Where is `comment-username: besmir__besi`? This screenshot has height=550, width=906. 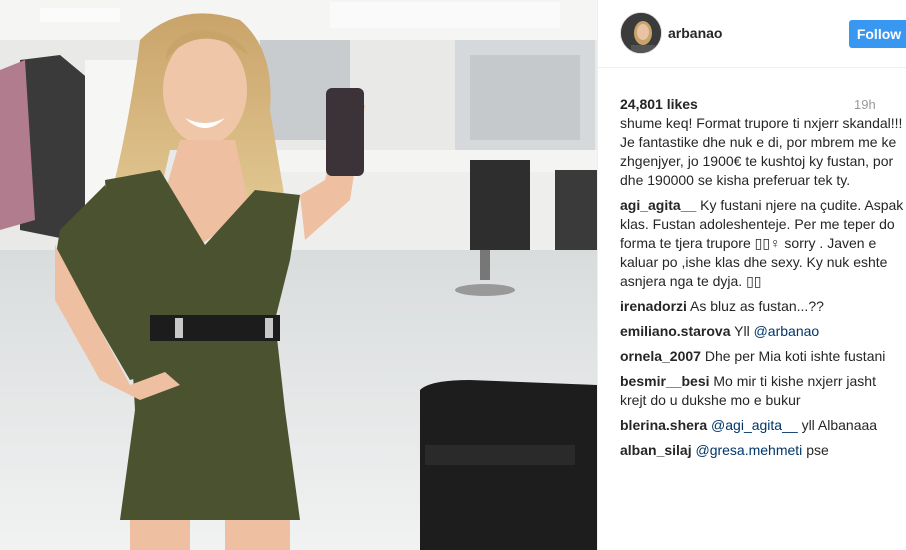 comment-username: besmir__besi is located at coordinates (665, 381).